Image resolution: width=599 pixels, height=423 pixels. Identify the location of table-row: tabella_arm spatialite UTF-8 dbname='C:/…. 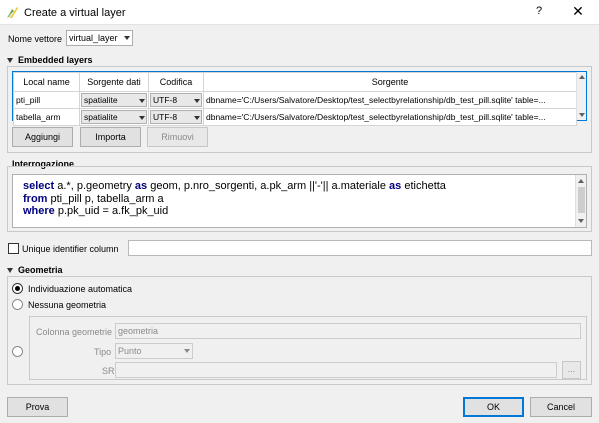
(295, 117).